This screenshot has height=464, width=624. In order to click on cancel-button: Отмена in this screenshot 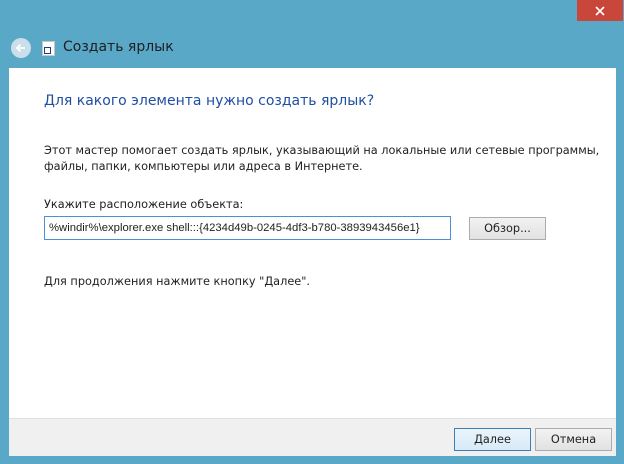, I will do `click(573, 439)`.